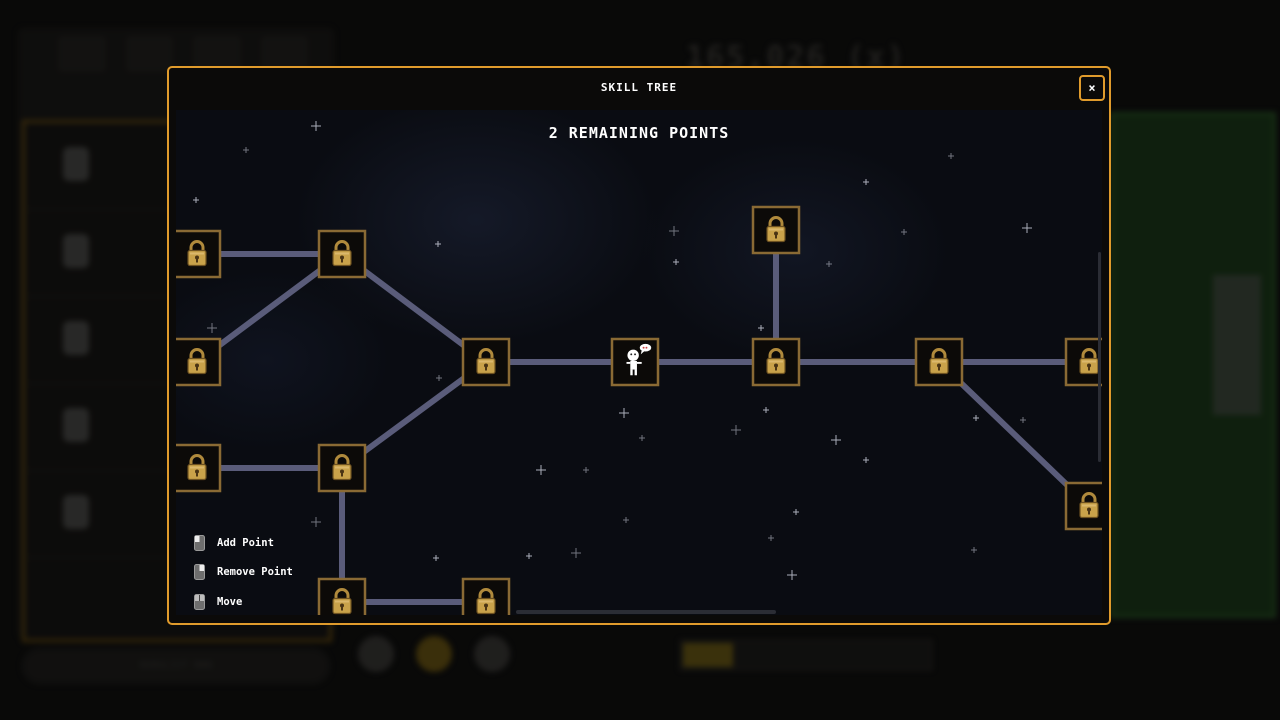 The width and height of the screenshot is (1280, 720). Describe the element at coordinates (230, 601) in the screenshot. I see `legend-label: Move` at that location.